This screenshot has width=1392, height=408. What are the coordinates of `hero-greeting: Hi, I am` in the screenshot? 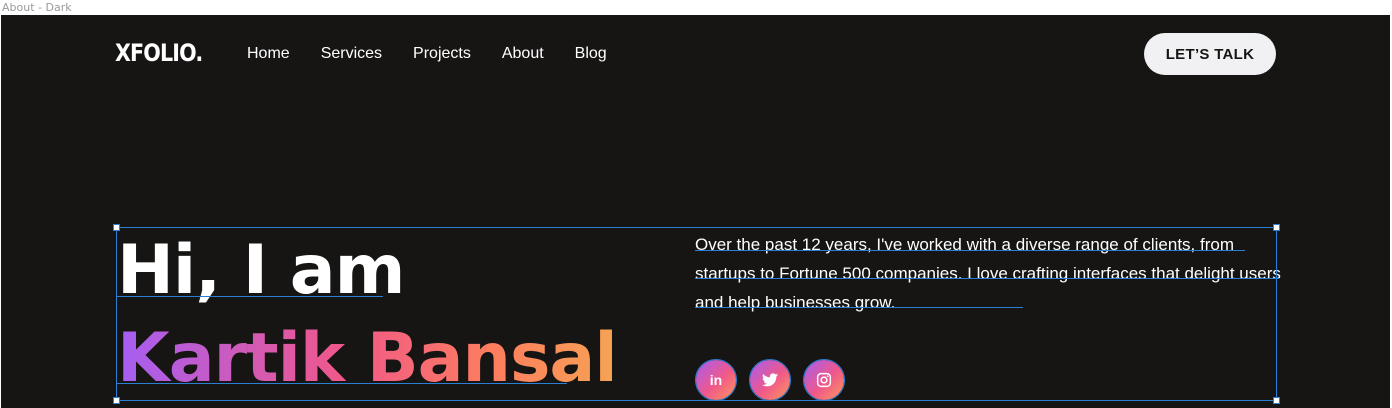 It's located at (261, 270).